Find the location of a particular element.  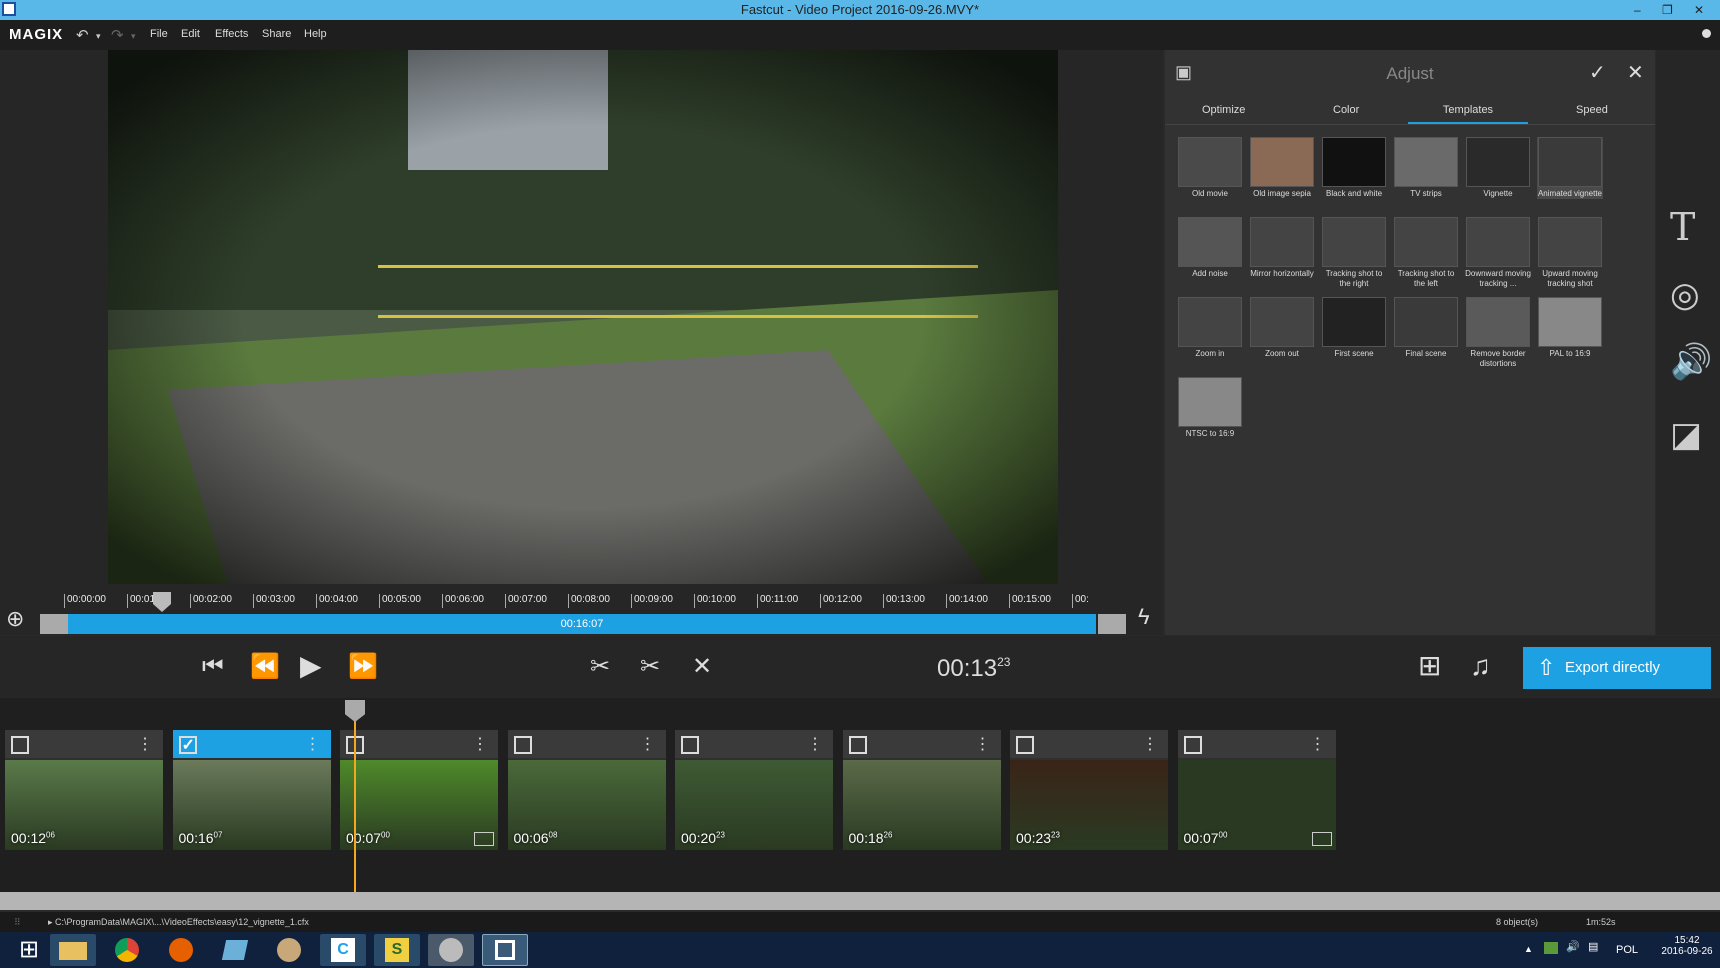

clip-item: ⋮ 00:2023 is located at coordinates (754, 790).